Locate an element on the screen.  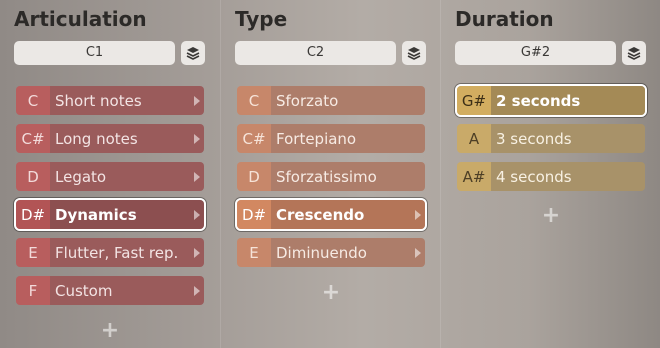
item-label: 3 seconds is located at coordinates (568, 138).